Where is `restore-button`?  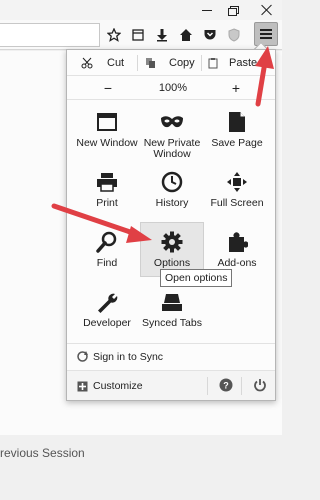 restore-button is located at coordinates (233, 10).